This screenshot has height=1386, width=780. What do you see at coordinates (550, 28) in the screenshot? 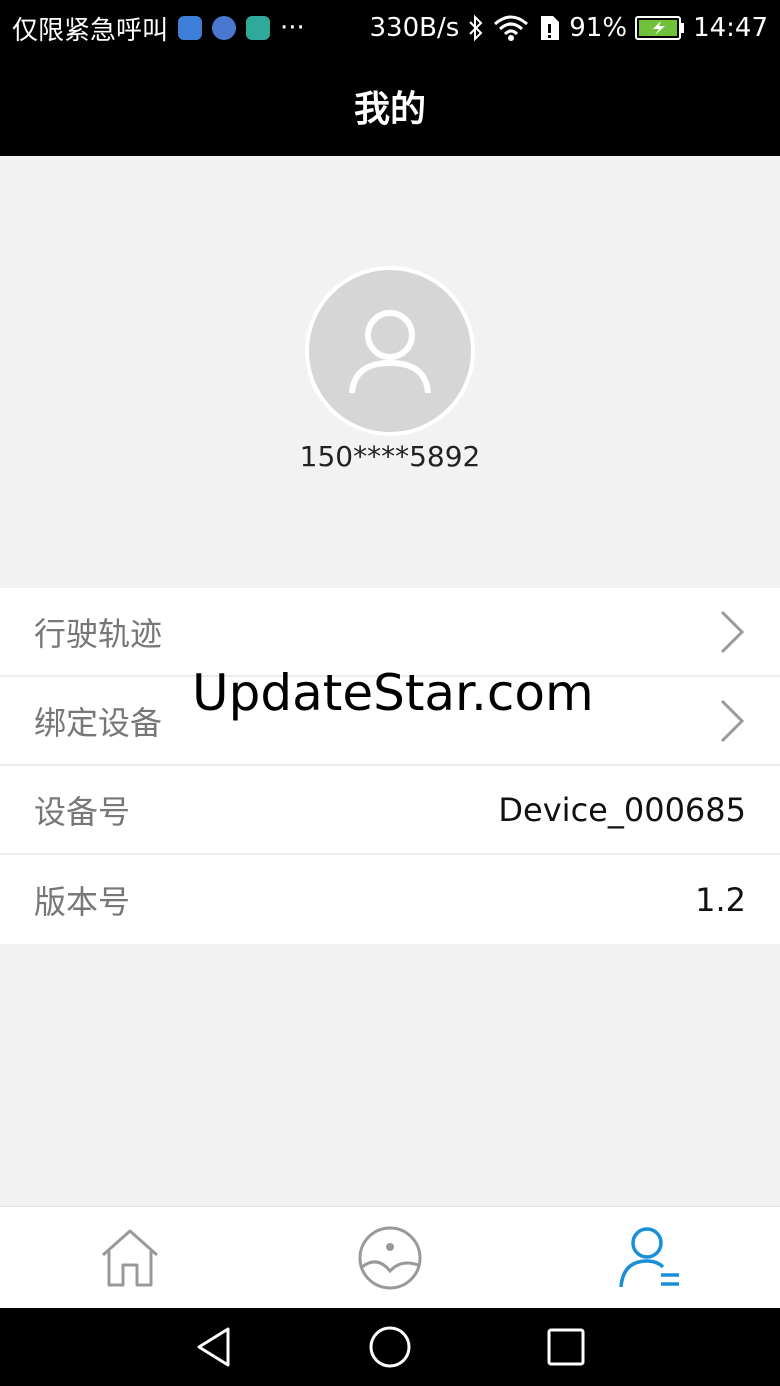
I see `sim-icon` at bounding box center [550, 28].